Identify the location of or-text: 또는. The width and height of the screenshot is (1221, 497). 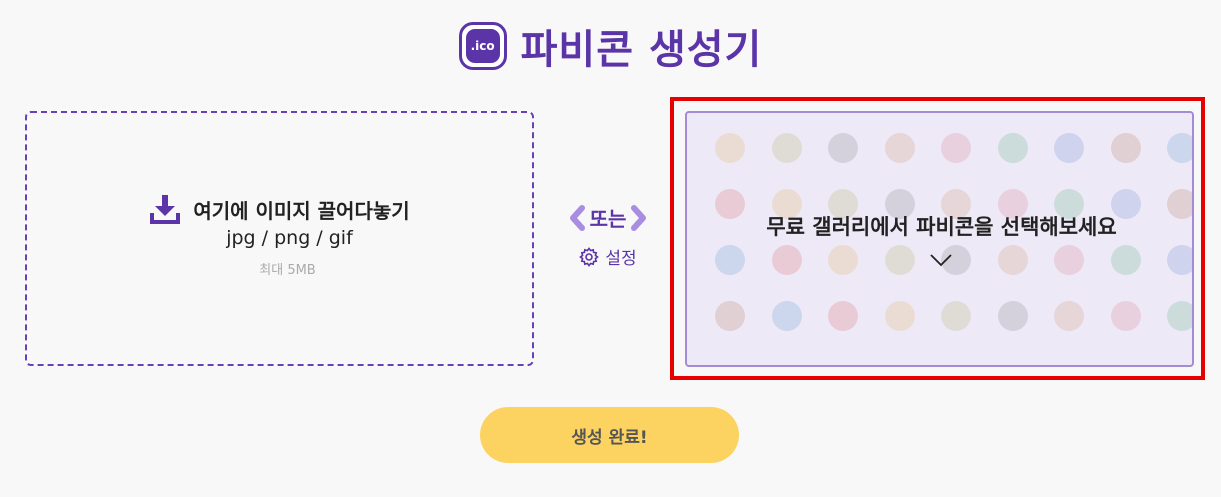
(608, 219).